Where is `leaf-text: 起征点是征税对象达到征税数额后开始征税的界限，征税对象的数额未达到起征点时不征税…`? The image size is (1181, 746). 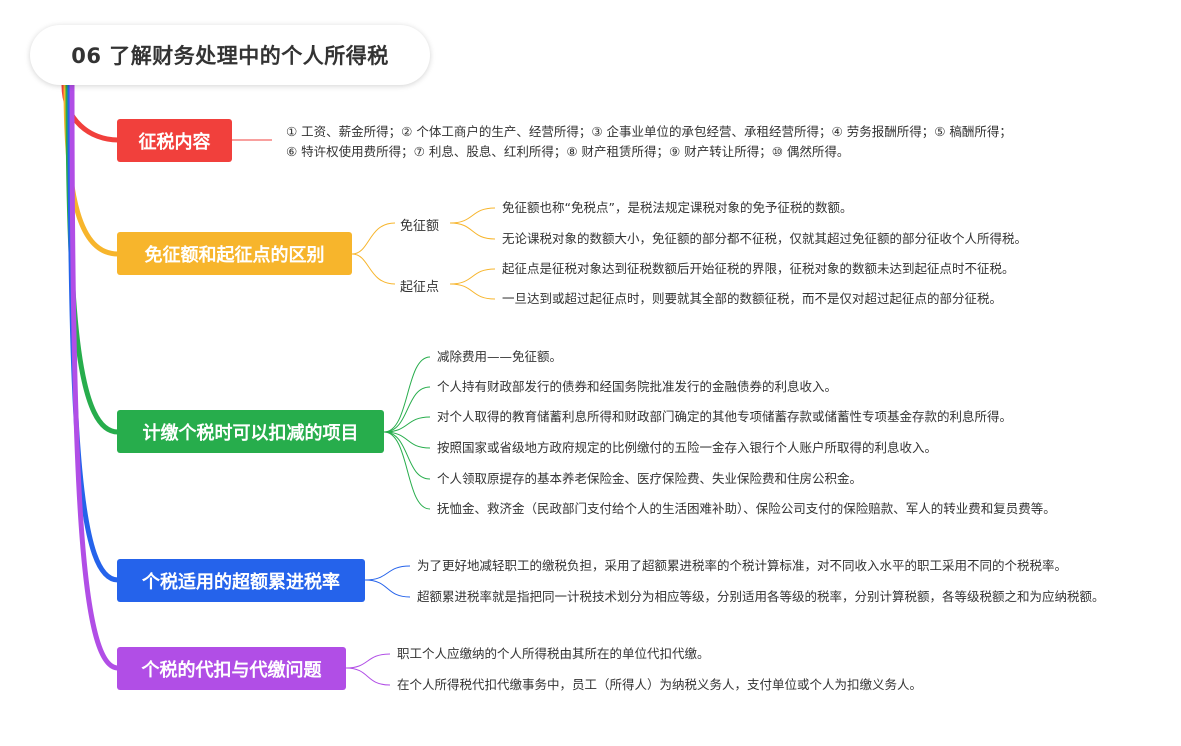
leaf-text: 起征点是征税对象达到征税数额后开始征税的界限，征税对象的数额未达到起征点时不征税… is located at coordinates (758, 268).